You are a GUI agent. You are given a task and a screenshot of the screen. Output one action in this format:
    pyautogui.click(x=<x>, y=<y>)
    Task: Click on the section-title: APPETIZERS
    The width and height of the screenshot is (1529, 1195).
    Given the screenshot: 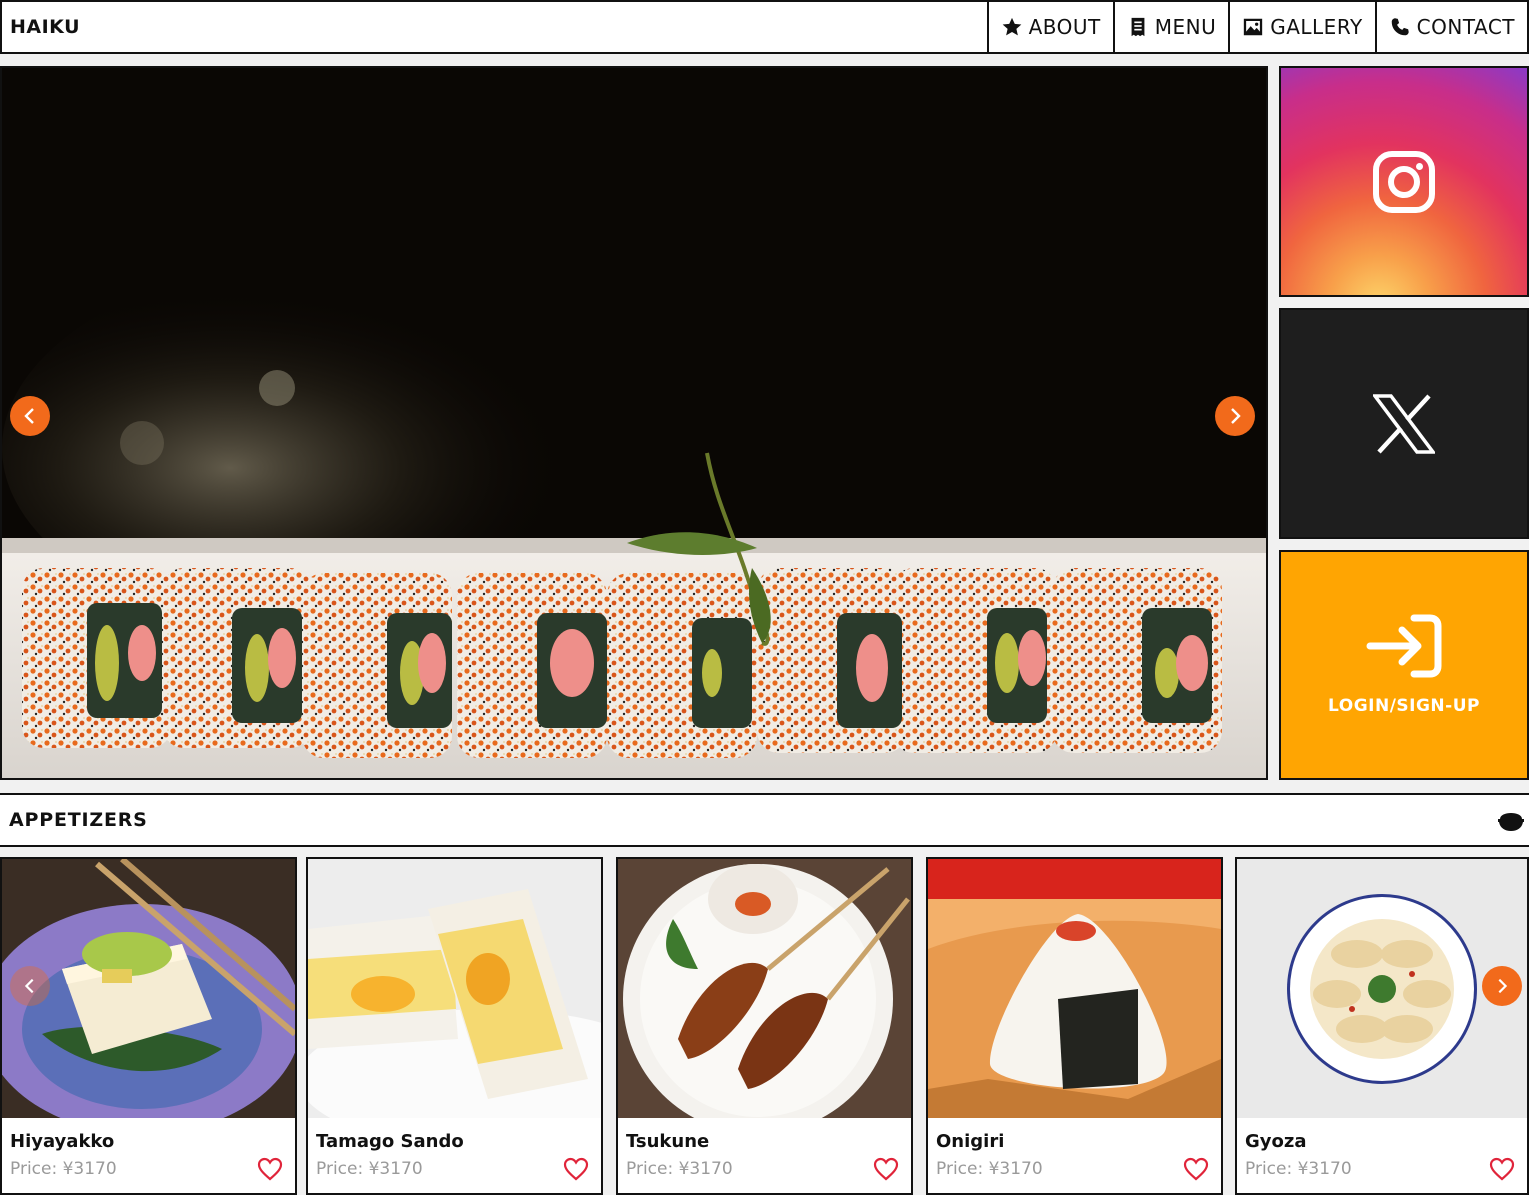 What is the action you would take?
    pyautogui.click(x=78, y=820)
    